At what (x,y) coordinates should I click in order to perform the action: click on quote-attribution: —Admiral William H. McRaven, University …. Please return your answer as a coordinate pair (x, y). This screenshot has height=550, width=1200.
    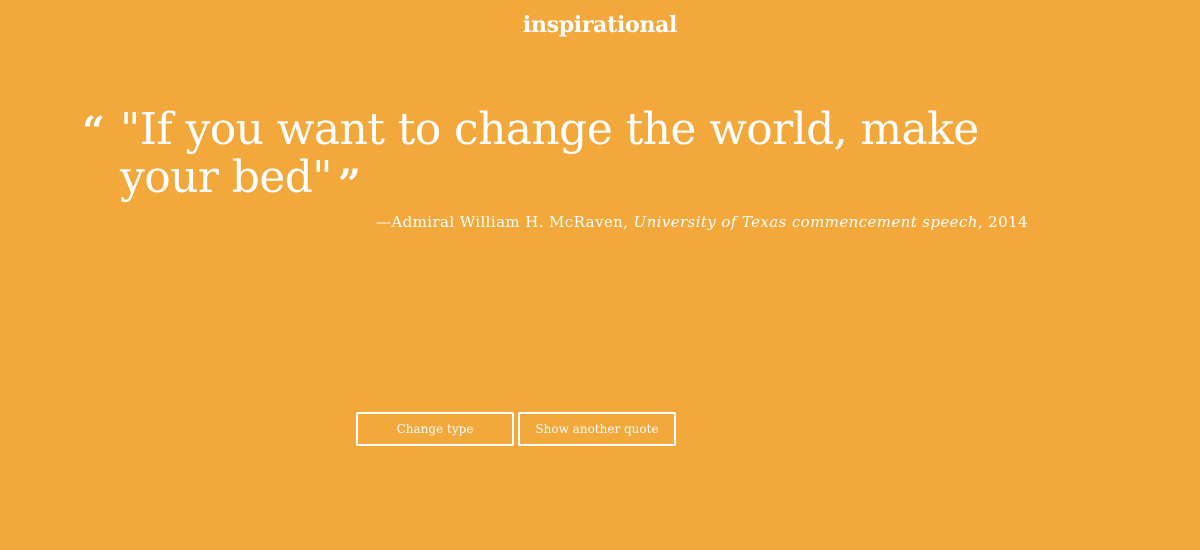
    Looking at the image, I should click on (702, 222).